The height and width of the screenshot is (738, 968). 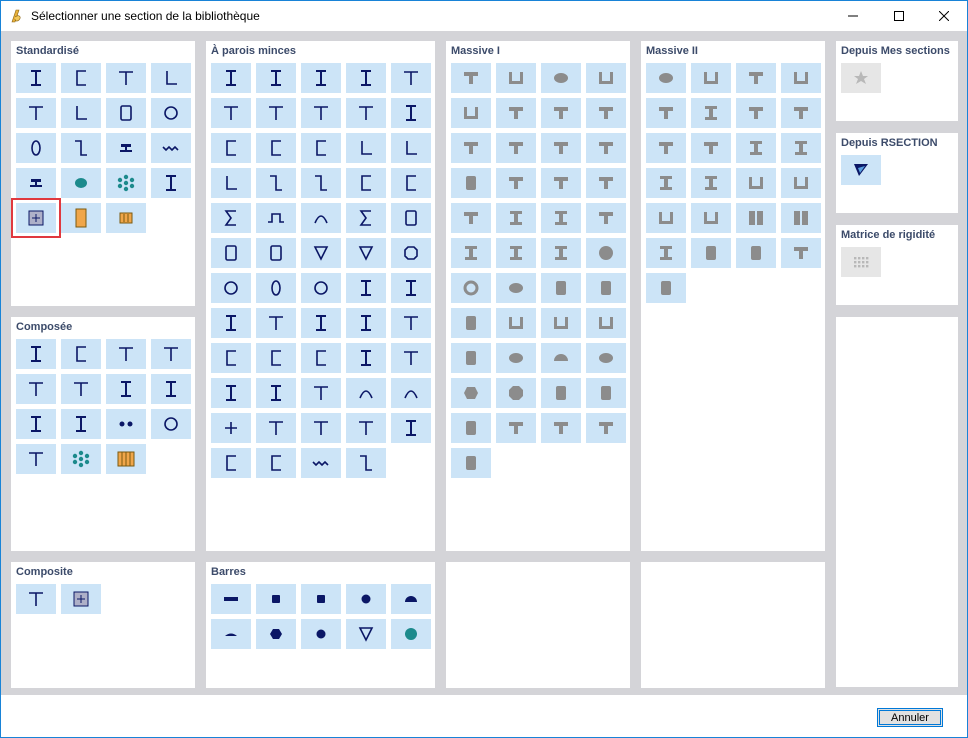 What do you see at coordinates (944, 16) in the screenshot?
I see `close-button` at bounding box center [944, 16].